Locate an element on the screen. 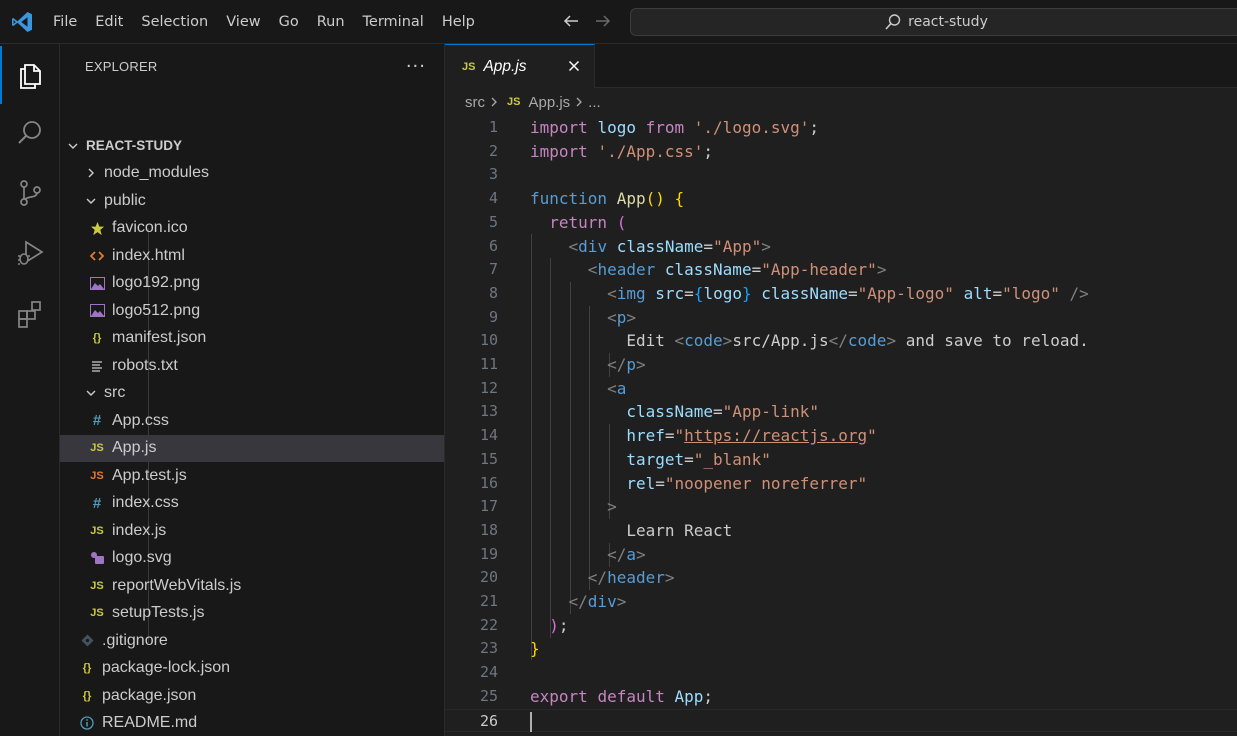  line-text: ); is located at coordinates (559, 625).